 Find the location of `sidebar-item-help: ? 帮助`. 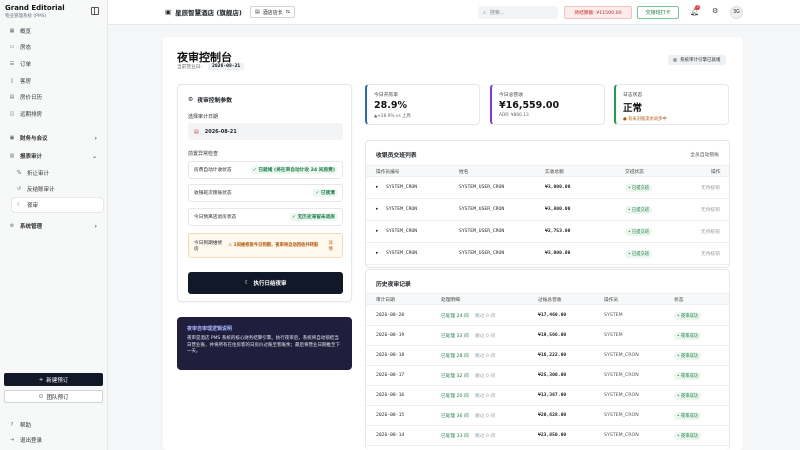

sidebar-item-help: ? 帮助 is located at coordinates (54, 425).